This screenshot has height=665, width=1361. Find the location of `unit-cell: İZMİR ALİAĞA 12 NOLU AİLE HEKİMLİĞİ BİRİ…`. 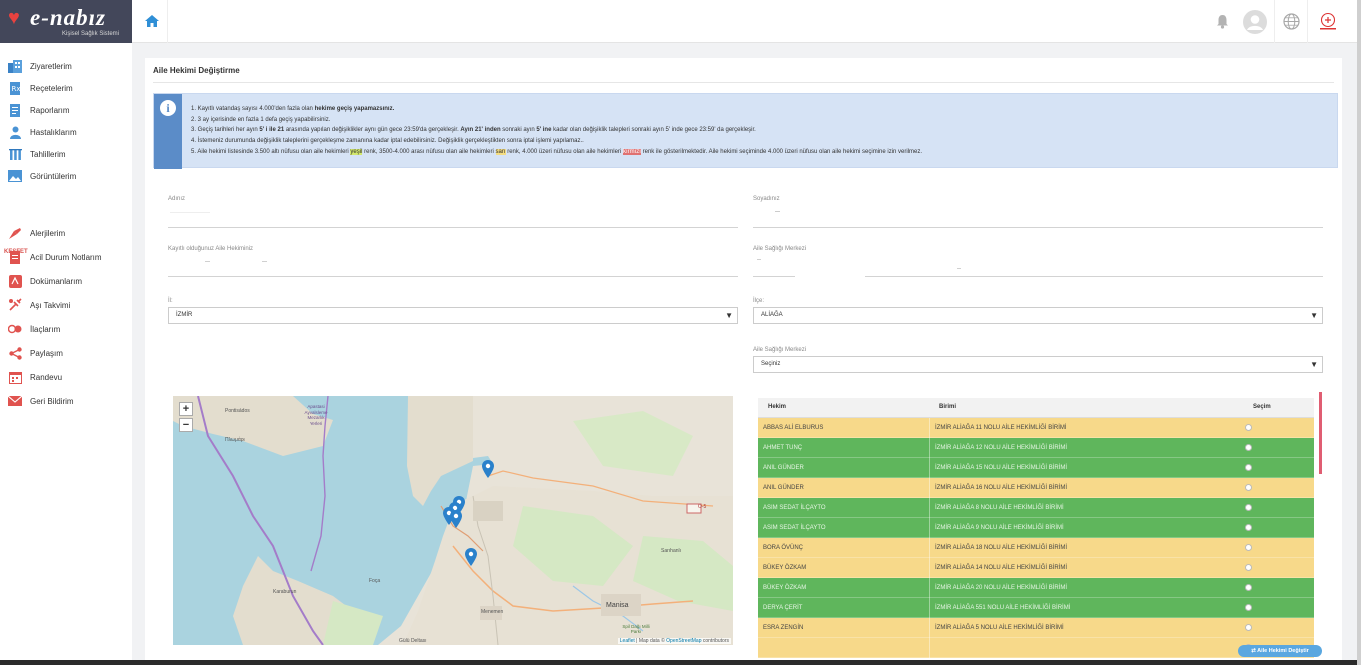

unit-cell: İZMİR ALİAĞA 12 NOLU AİLE HEKİMLİĞİ BİRİ… is located at coordinates (1001, 448).